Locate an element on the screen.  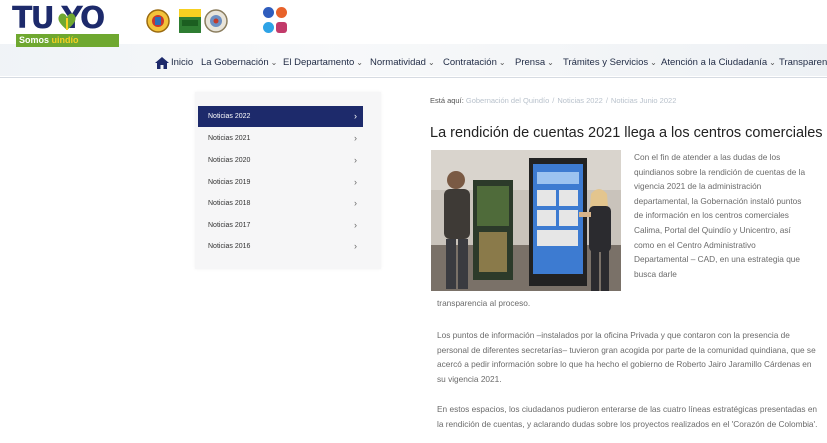
nav-label: La Gobernación is located at coordinates (235, 62).